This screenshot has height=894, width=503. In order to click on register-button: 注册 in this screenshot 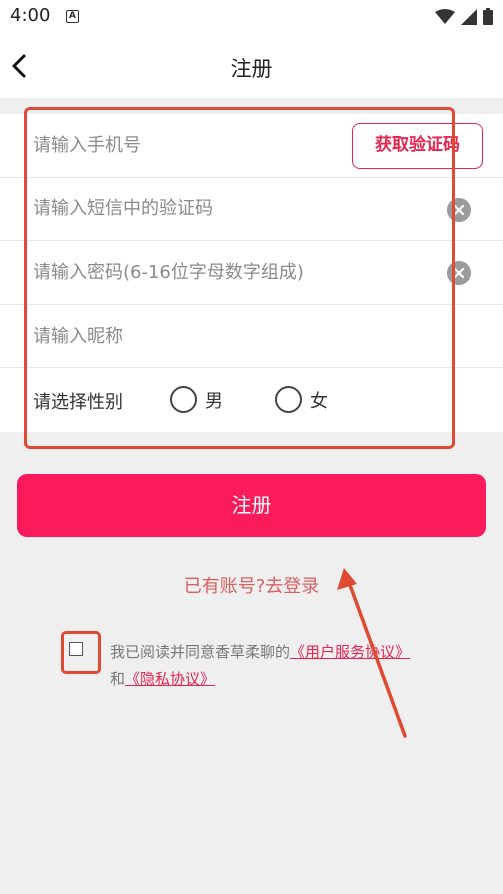, I will do `click(251, 505)`.